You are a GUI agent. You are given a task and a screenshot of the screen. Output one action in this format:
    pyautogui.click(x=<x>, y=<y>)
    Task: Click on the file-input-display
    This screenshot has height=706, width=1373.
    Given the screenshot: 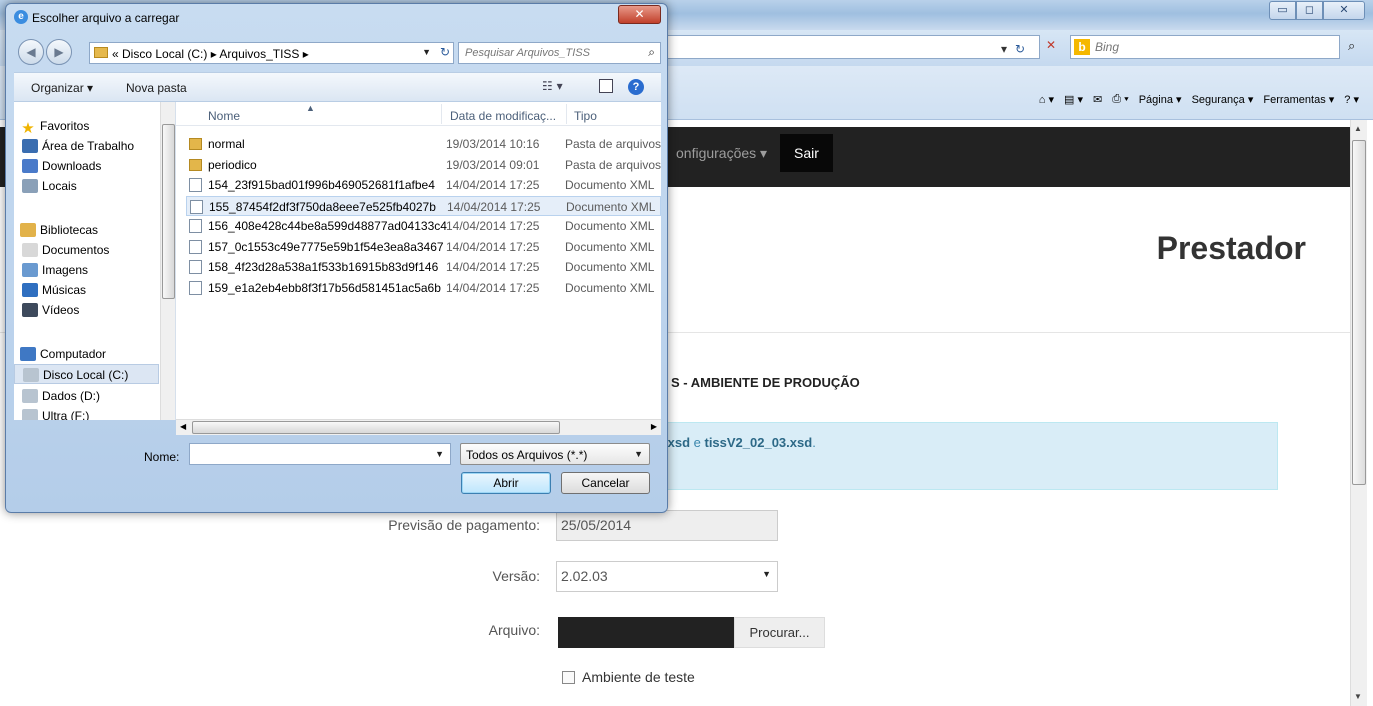 What is the action you would take?
    pyautogui.click(x=646, y=632)
    